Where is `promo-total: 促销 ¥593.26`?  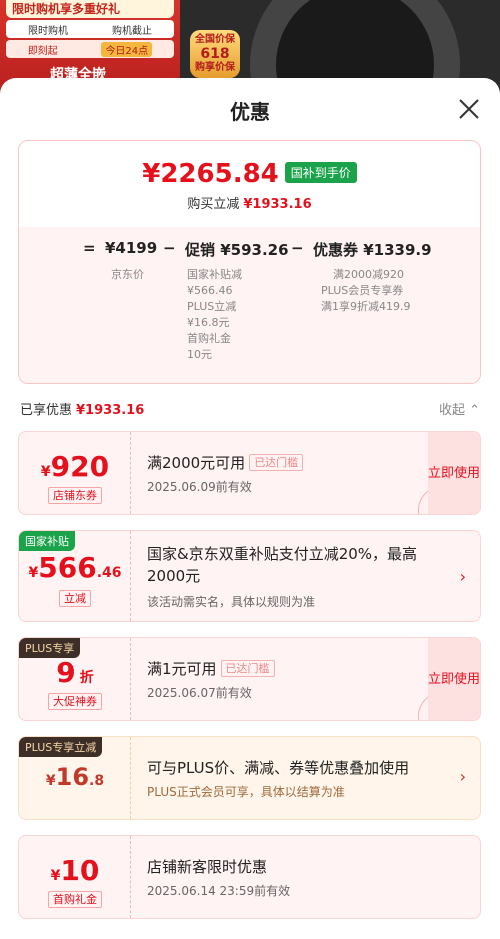
promo-total: 促销 ¥593.26 is located at coordinates (237, 250).